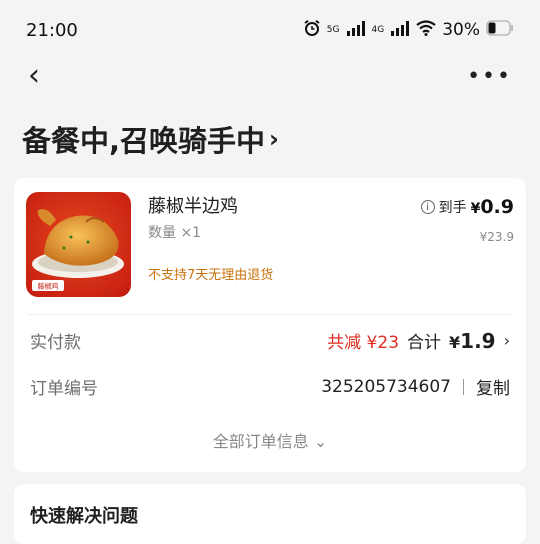 This screenshot has height=544, width=540. What do you see at coordinates (270, 514) in the screenshot?
I see `quick-help-card: 快速解决问题` at bounding box center [270, 514].